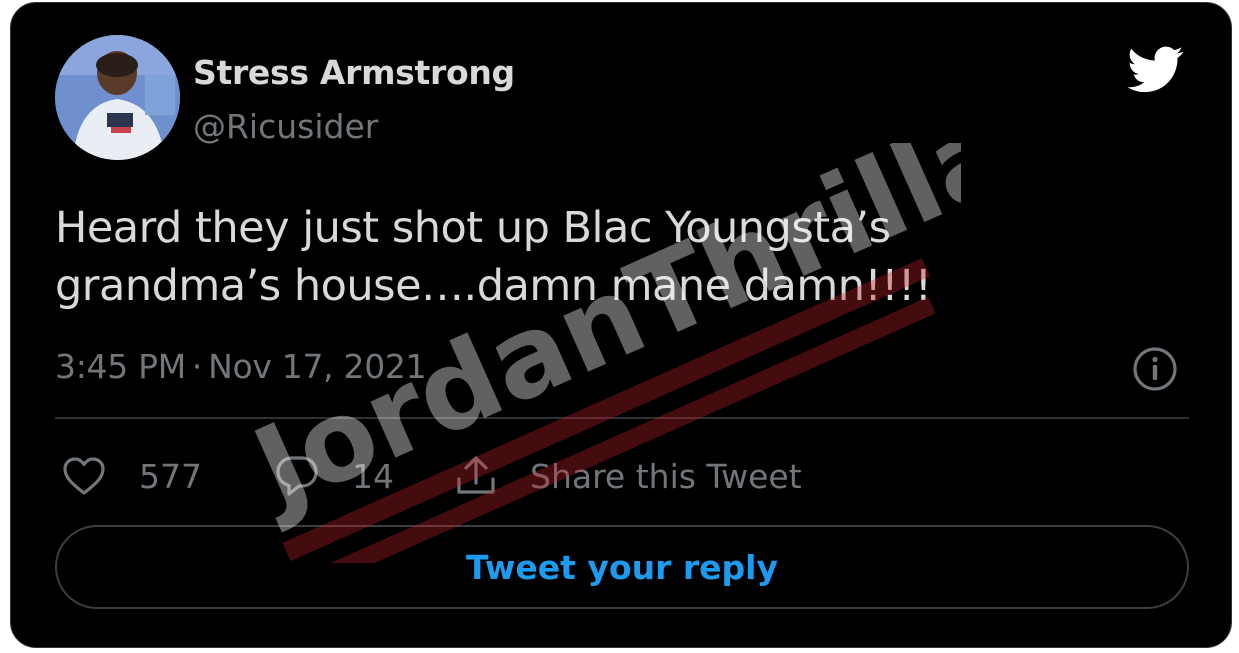  What do you see at coordinates (476, 475) in the screenshot?
I see `share-upload-icon` at bounding box center [476, 475].